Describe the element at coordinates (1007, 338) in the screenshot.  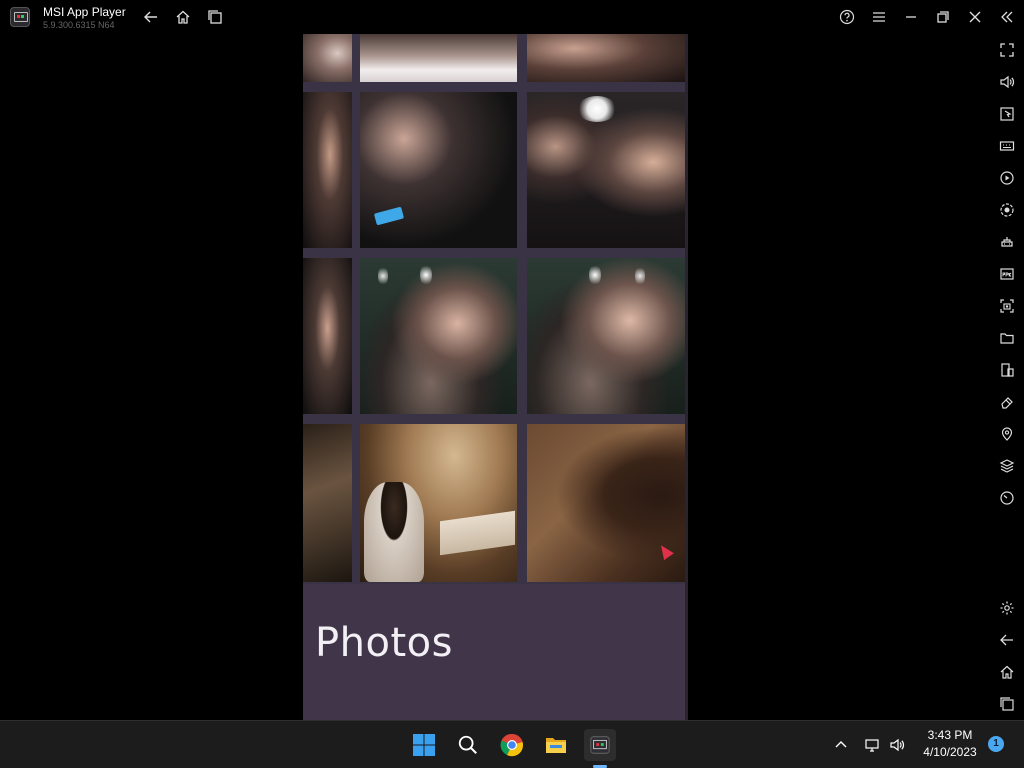
I see `folder-icon` at that location.